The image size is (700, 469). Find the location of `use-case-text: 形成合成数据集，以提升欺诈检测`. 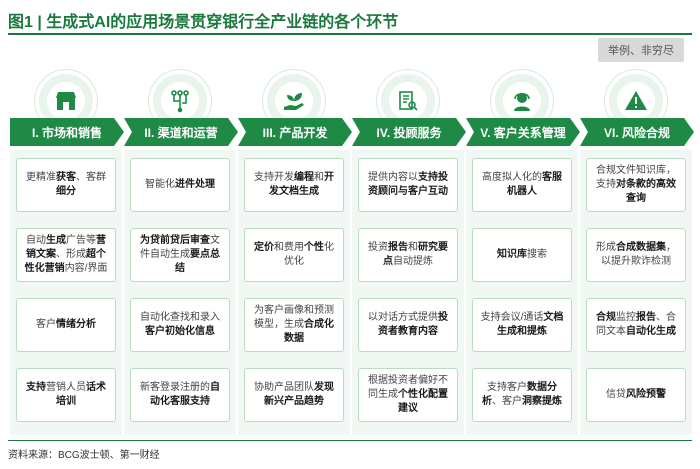

use-case-text: 形成合成数据集，以提升欺诈检测 is located at coordinates (636, 255).